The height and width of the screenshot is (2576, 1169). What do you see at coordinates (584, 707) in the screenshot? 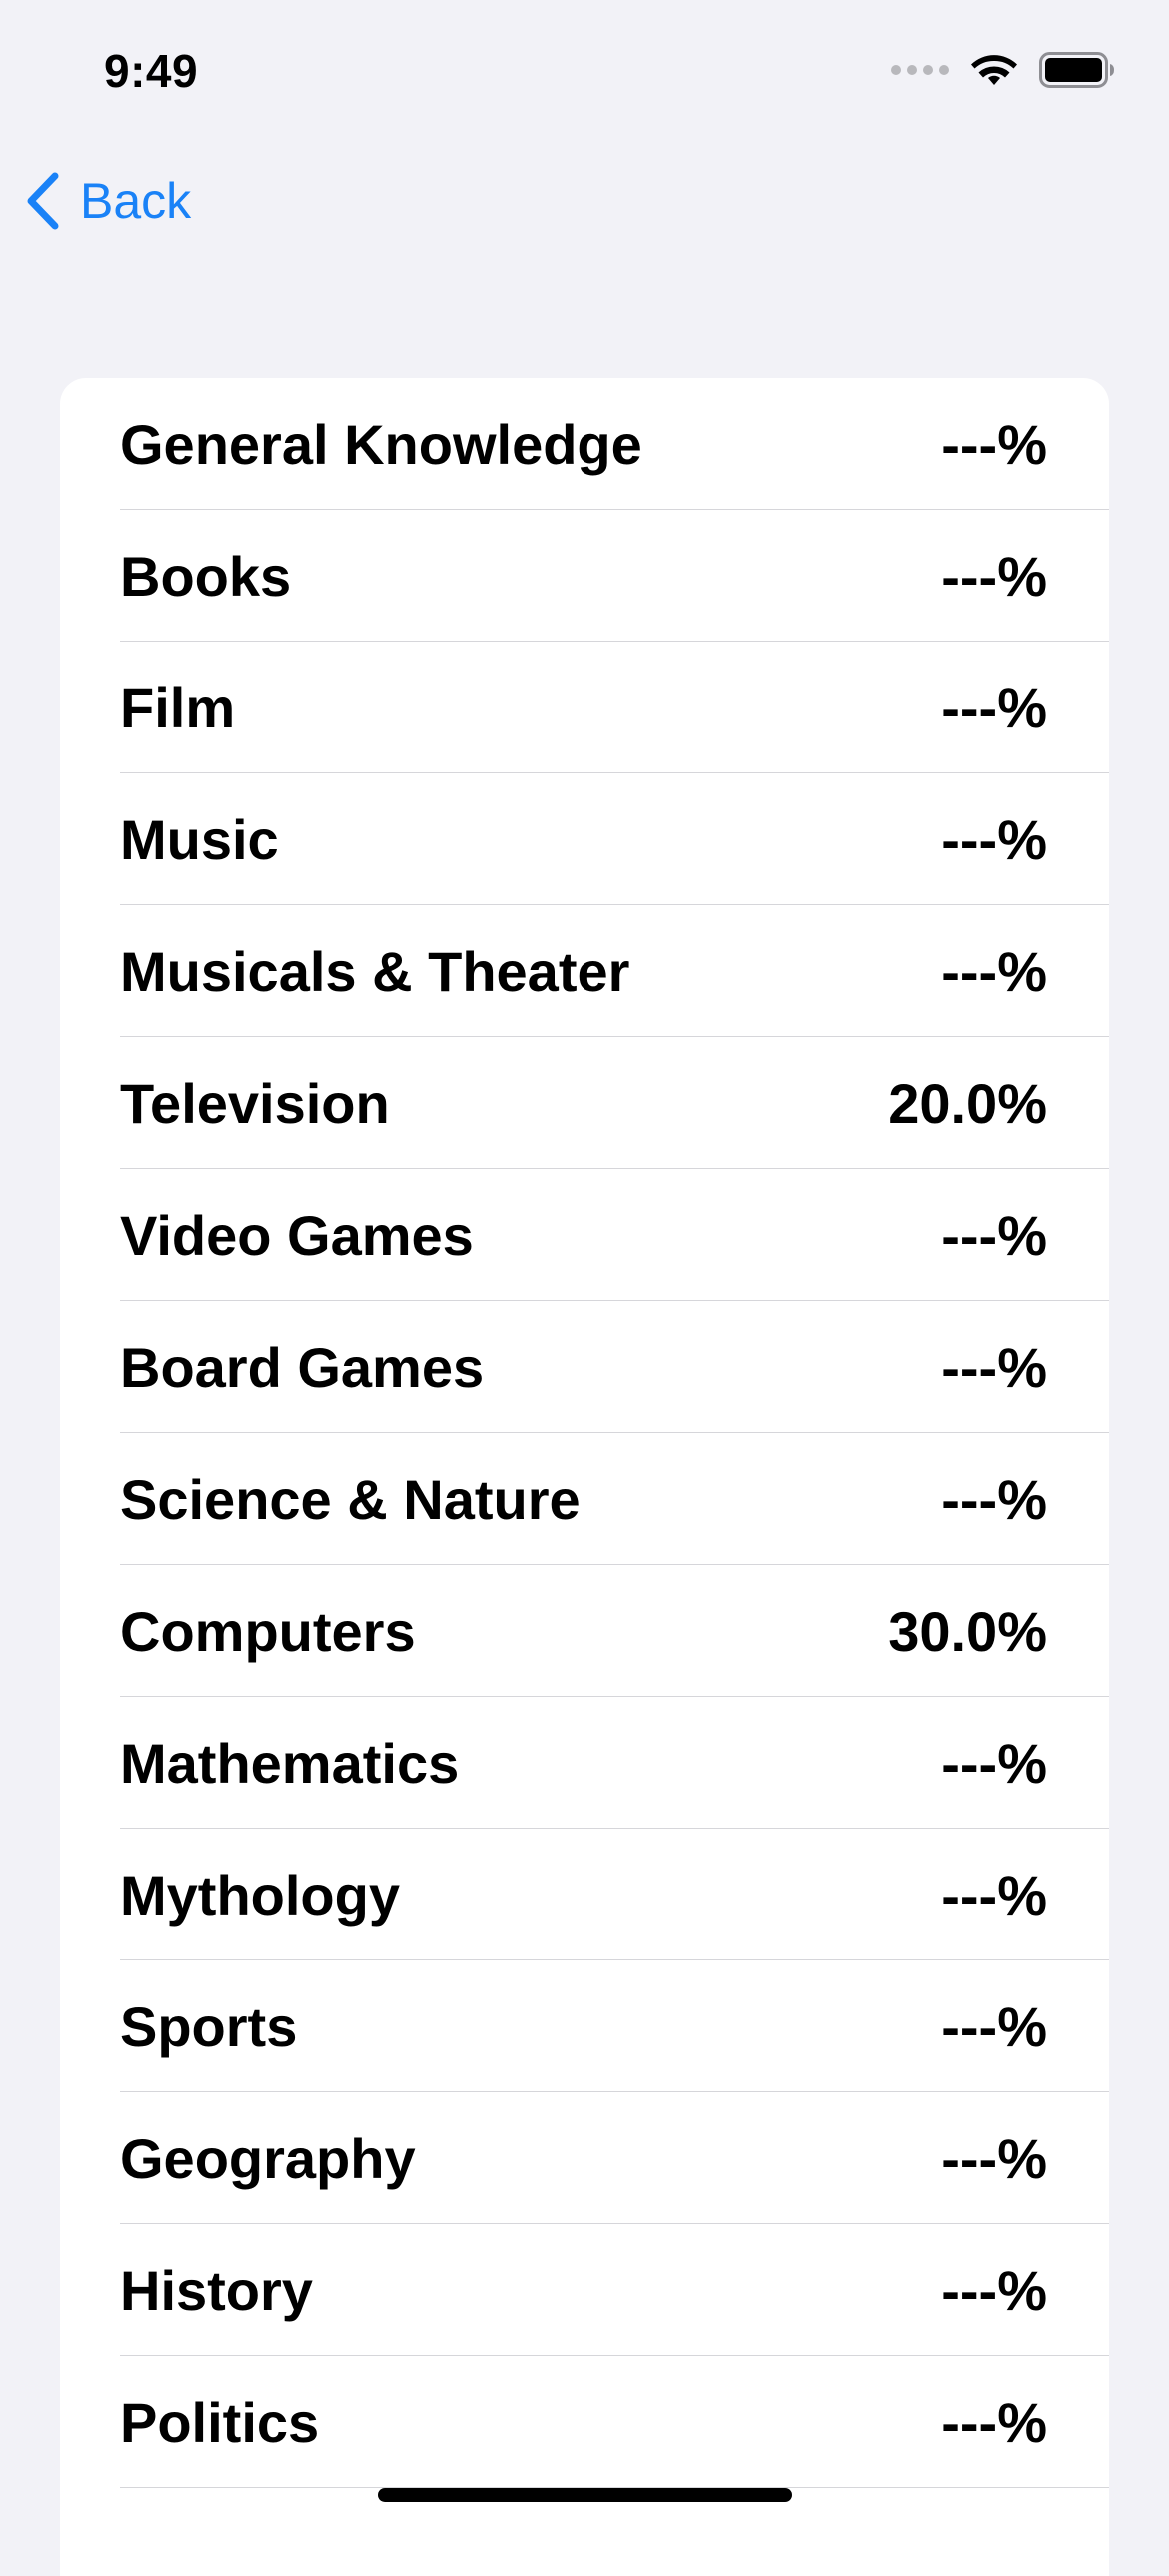
I see `list-item: Film ---%` at bounding box center [584, 707].